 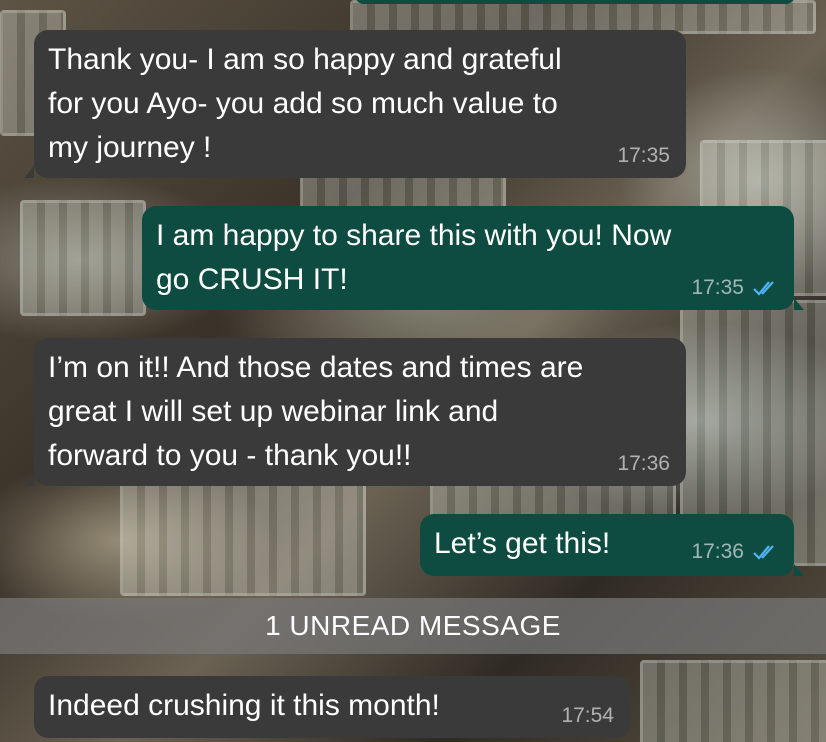 I want to click on message-bubble-incoming: Indeed crushing it this month! 17:54, so click(x=332, y=707).